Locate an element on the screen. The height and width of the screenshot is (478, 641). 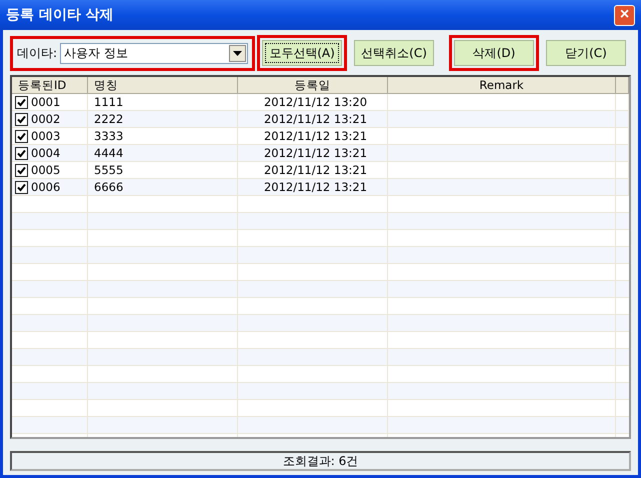
table-row: 0004 4444 2012/11/12 13:21 is located at coordinates (320, 153).